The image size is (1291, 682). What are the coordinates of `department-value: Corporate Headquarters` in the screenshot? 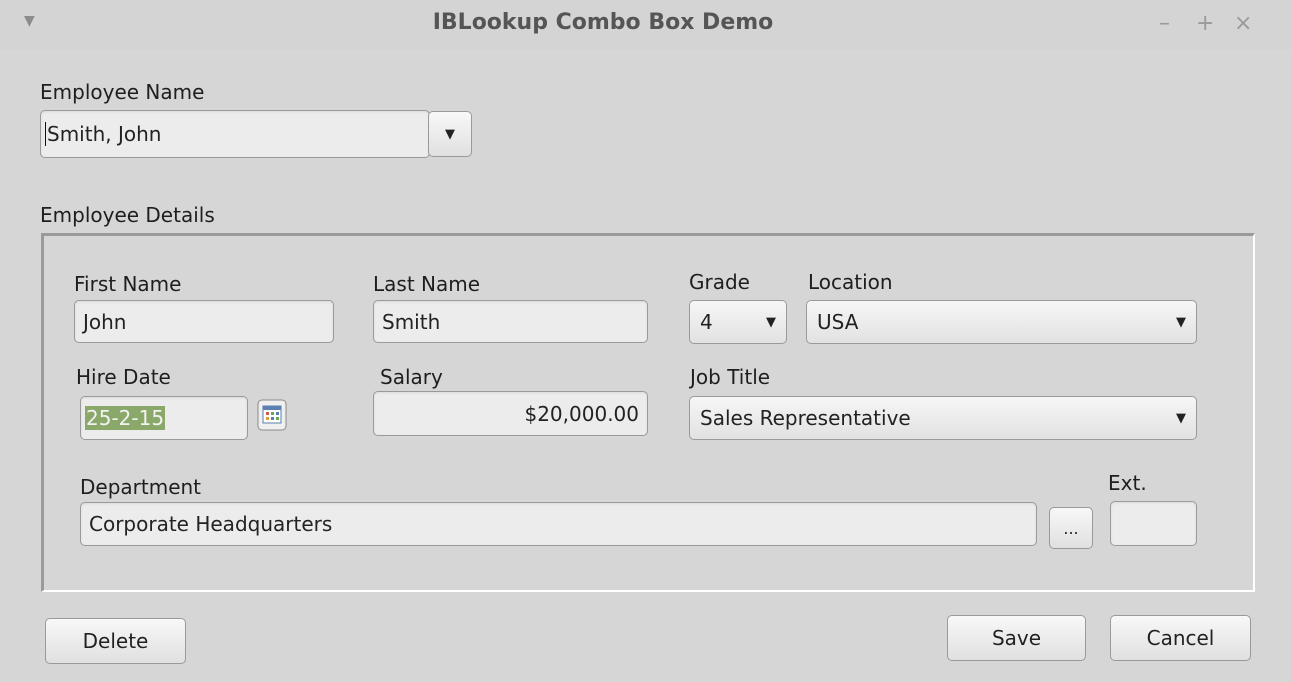 It's located at (211, 524).